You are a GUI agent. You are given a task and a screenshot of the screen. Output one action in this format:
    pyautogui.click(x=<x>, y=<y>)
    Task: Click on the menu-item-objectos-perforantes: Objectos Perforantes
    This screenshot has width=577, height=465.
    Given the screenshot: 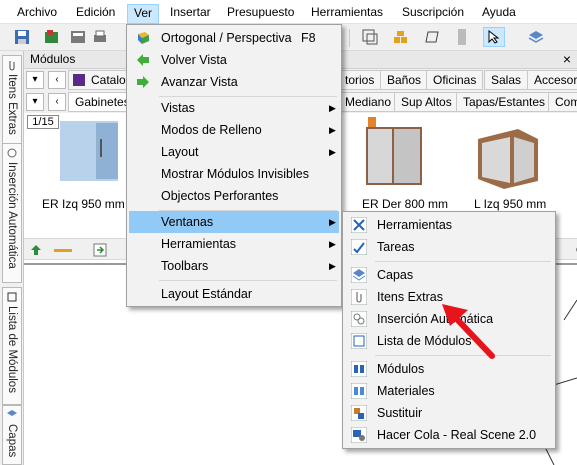 What is the action you would take?
    pyautogui.click(x=234, y=196)
    